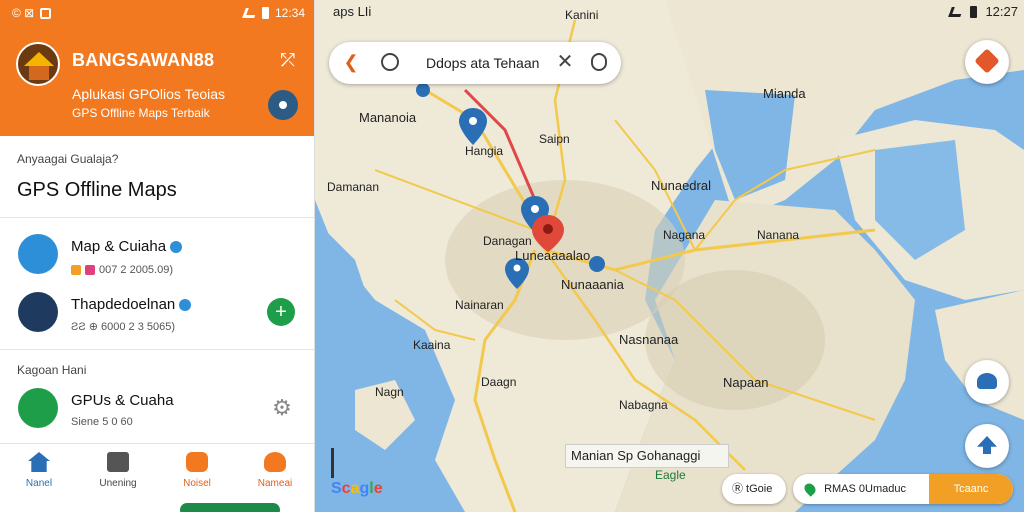 The image size is (1024, 512). I want to click on app-logo, so click(38, 64).